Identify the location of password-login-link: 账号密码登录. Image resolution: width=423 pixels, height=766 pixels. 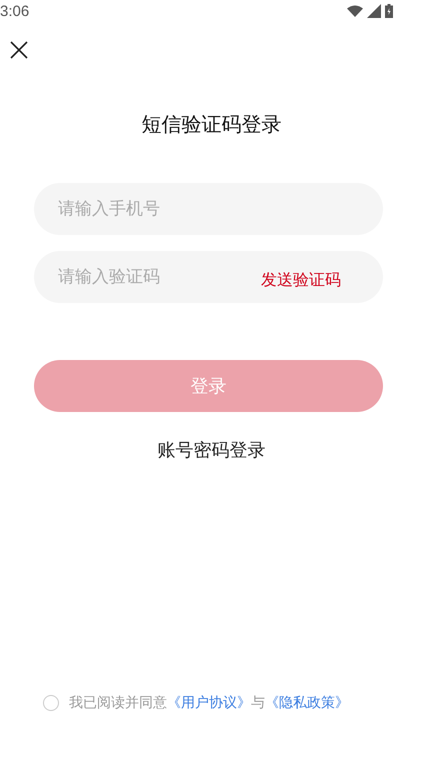
(212, 450).